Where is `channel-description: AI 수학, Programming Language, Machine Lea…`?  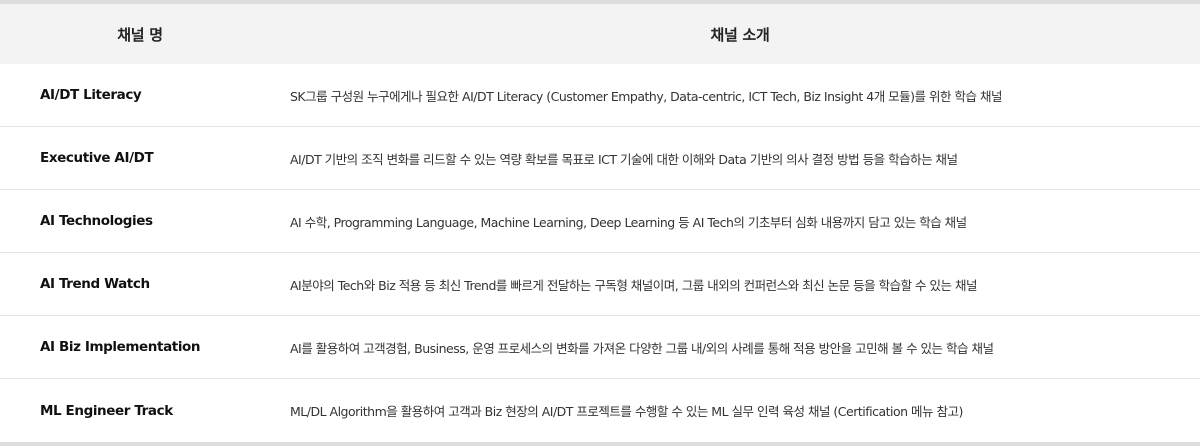
channel-description: AI 수학, Programming Language, Machine Lea… is located at coordinates (628, 222).